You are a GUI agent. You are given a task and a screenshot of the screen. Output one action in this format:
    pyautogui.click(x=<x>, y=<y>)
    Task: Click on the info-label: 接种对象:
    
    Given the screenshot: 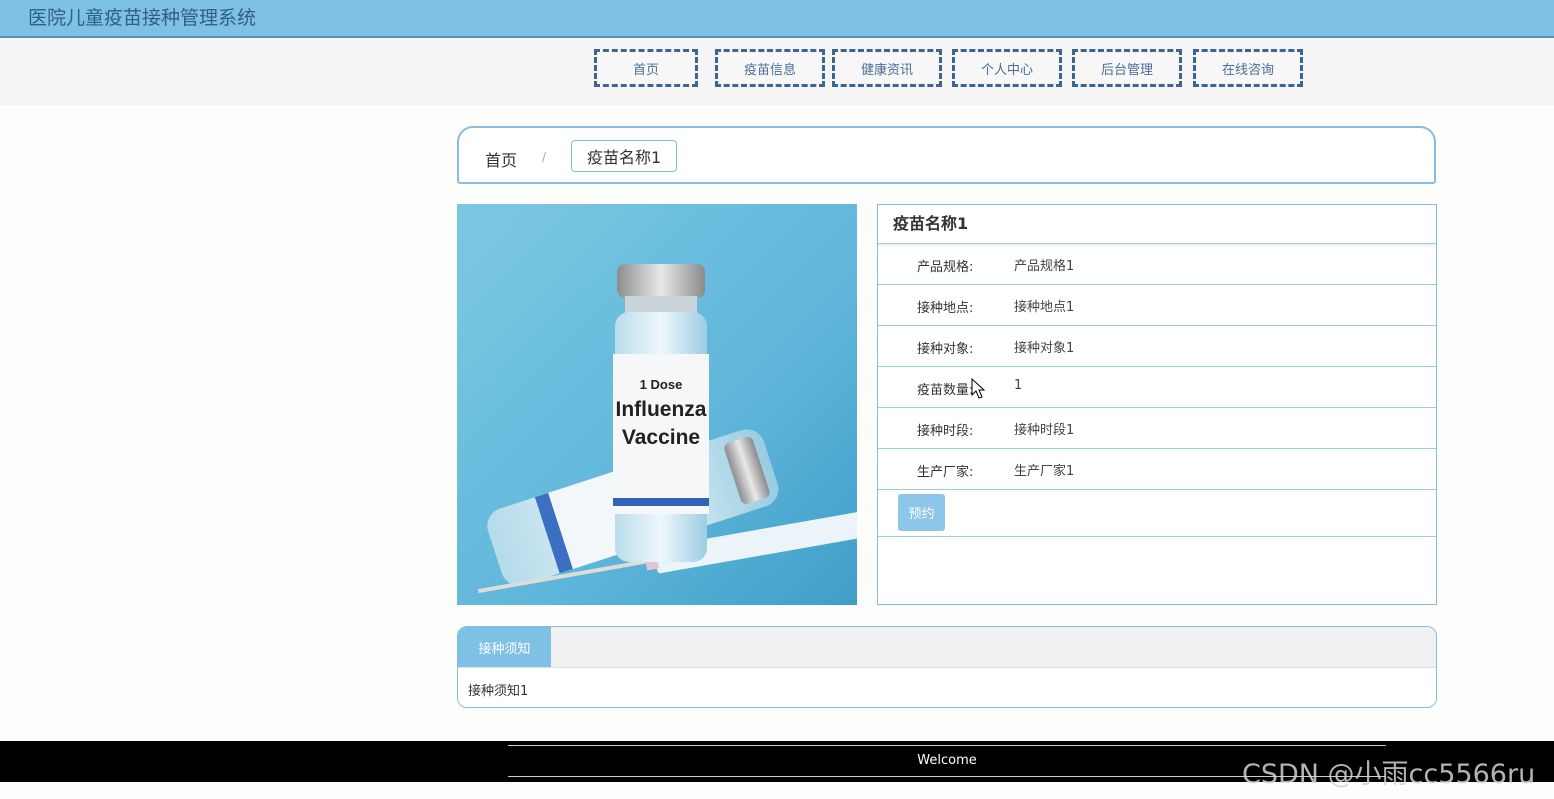 What is the action you would take?
    pyautogui.click(x=945, y=349)
    